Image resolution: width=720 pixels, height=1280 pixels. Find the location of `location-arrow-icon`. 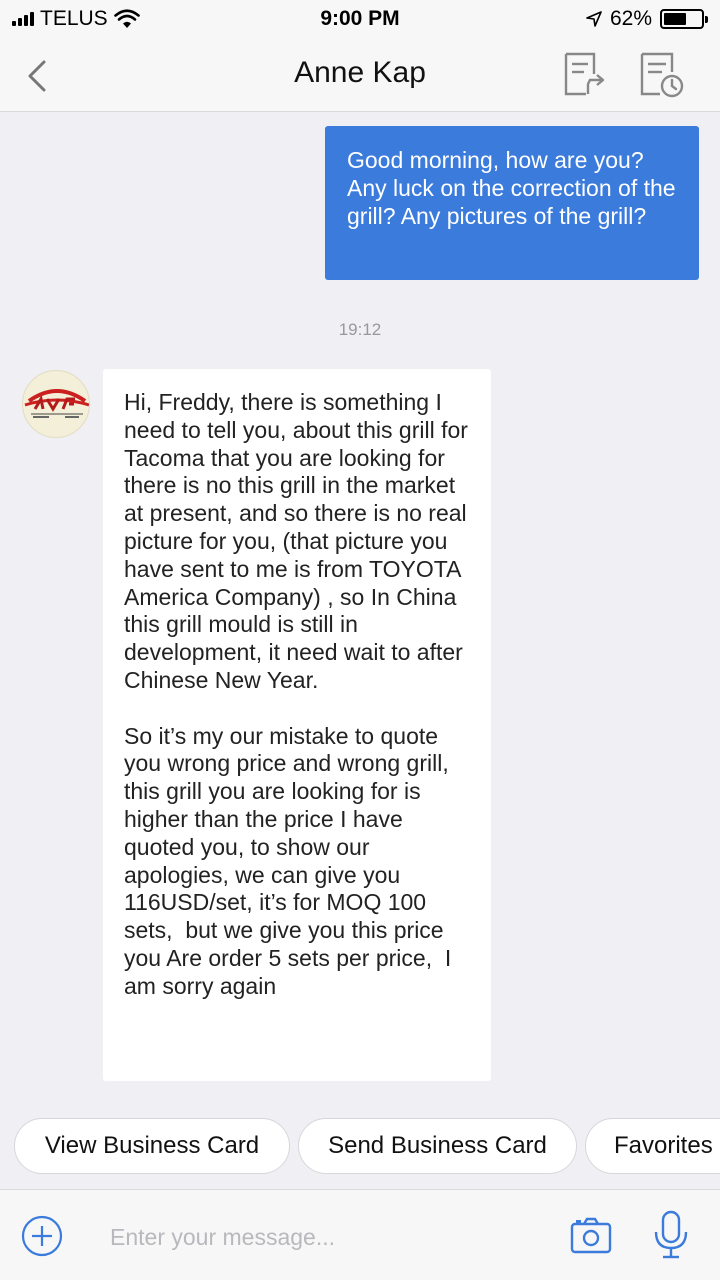

location-arrow-icon is located at coordinates (594, 19).